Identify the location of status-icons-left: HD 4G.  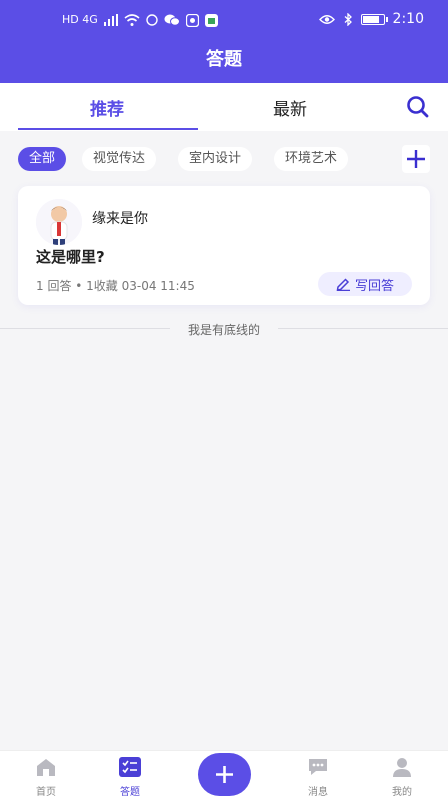
(140, 20).